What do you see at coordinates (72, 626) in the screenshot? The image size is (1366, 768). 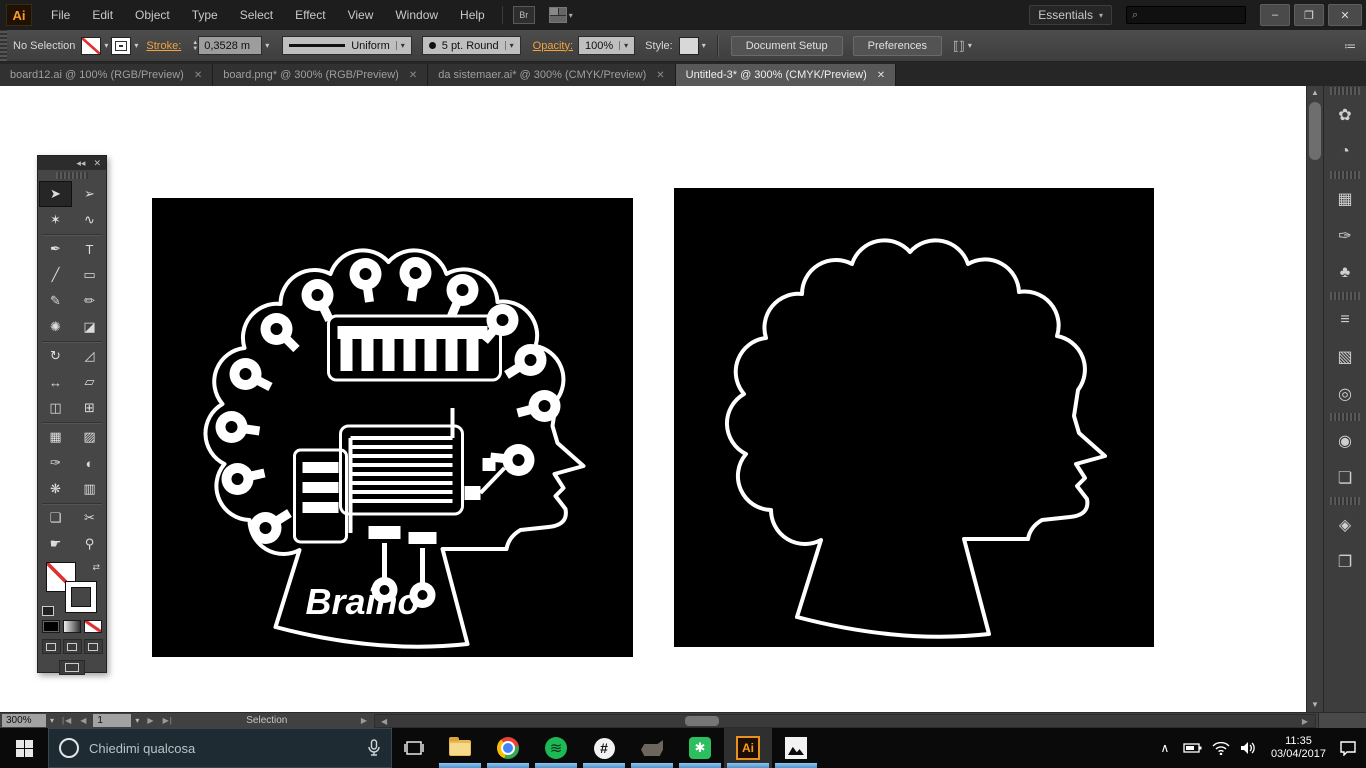 I see `gradient-button` at bounding box center [72, 626].